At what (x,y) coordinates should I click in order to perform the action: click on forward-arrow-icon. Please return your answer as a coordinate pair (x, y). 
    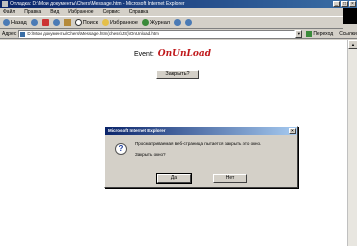
    Looking at the image, I should click on (34, 22).